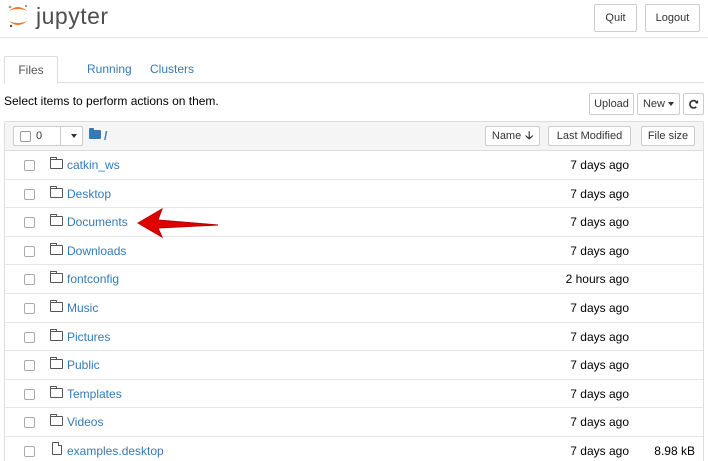 The image size is (708, 461). What do you see at coordinates (115, 451) in the screenshot?
I see `item-name-link: examples.desktop` at bounding box center [115, 451].